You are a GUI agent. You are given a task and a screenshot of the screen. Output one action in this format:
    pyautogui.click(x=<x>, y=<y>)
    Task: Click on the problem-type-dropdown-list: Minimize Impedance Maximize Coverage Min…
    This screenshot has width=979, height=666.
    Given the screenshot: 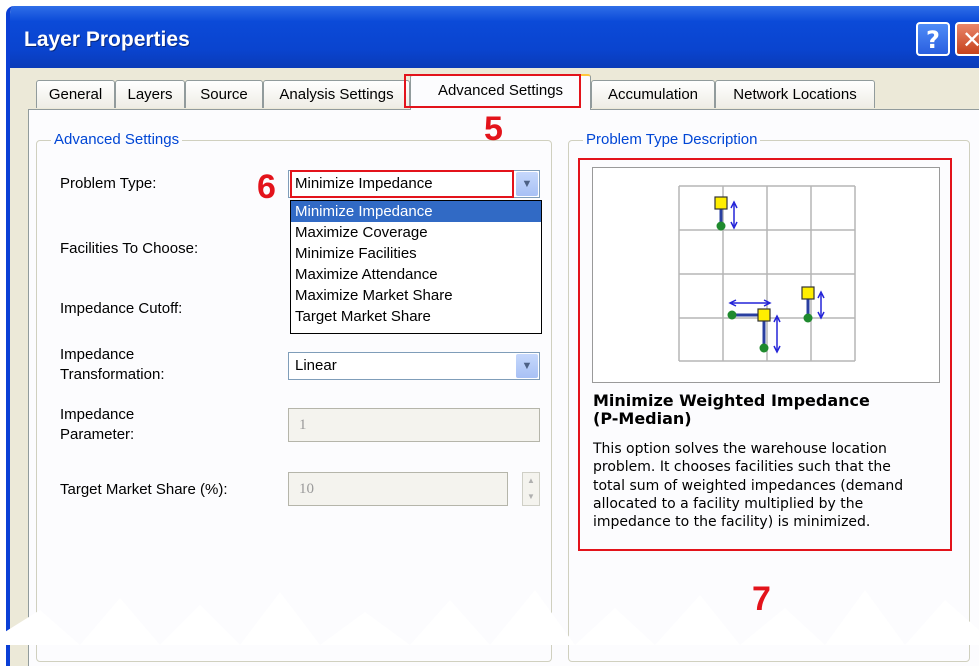 What is the action you would take?
    pyautogui.click(x=416, y=267)
    